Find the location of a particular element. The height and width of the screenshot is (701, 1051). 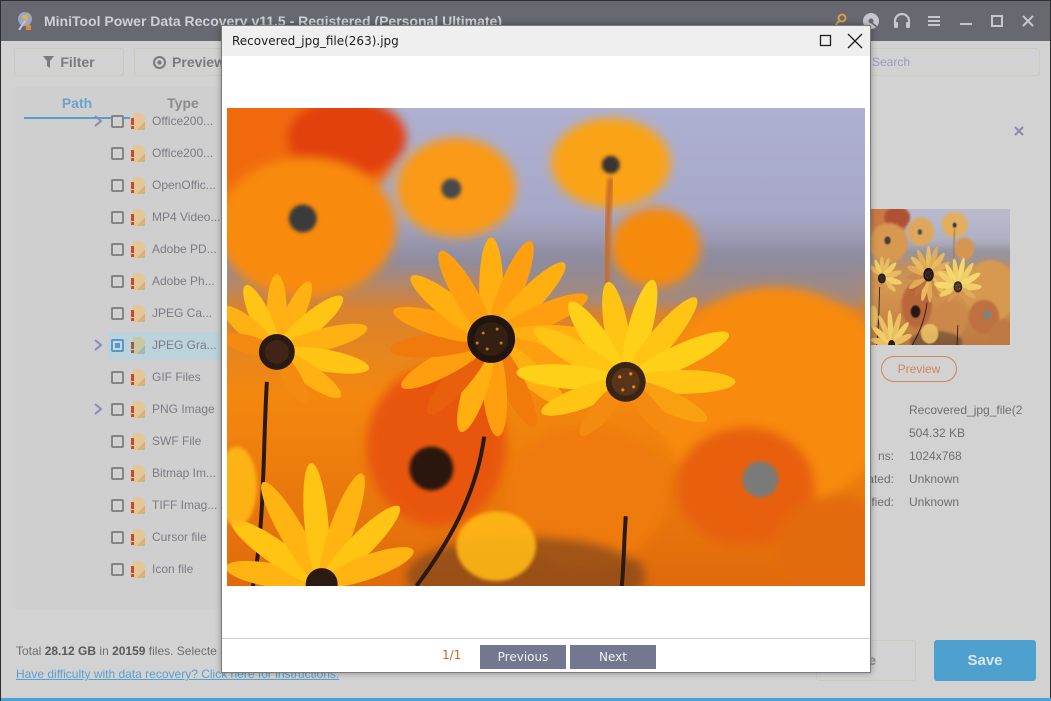

maximize-icon is located at coordinates (997, 21).